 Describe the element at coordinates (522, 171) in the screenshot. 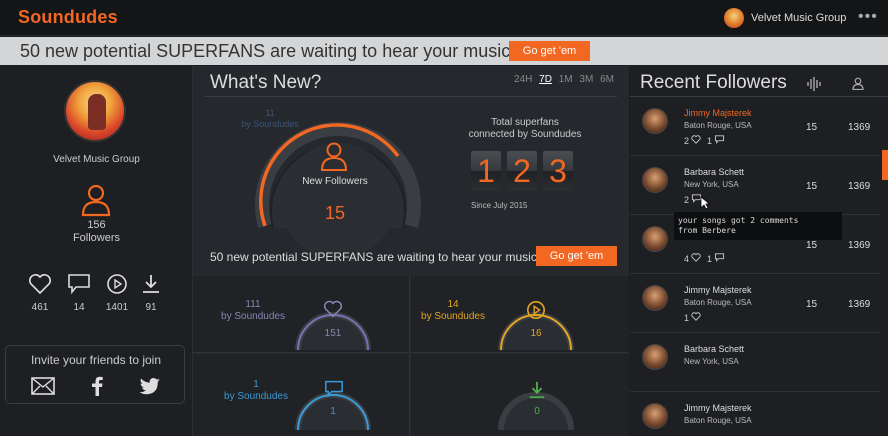

I see `flip-digit: 2` at that location.